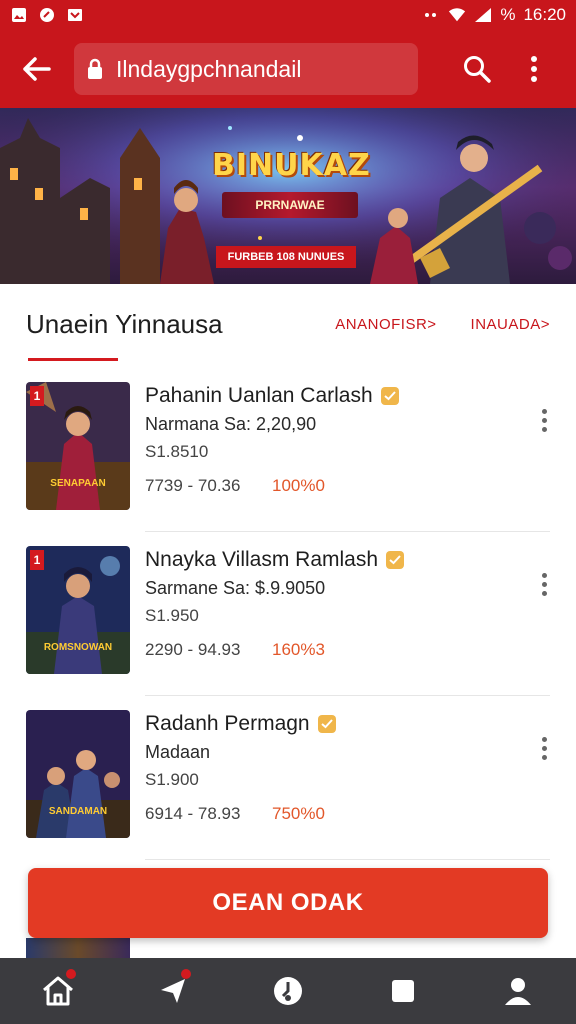  What do you see at coordinates (290, 205) in the screenshot?
I see `banner-subtitle: PRRNAWAE` at bounding box center [290, 205].